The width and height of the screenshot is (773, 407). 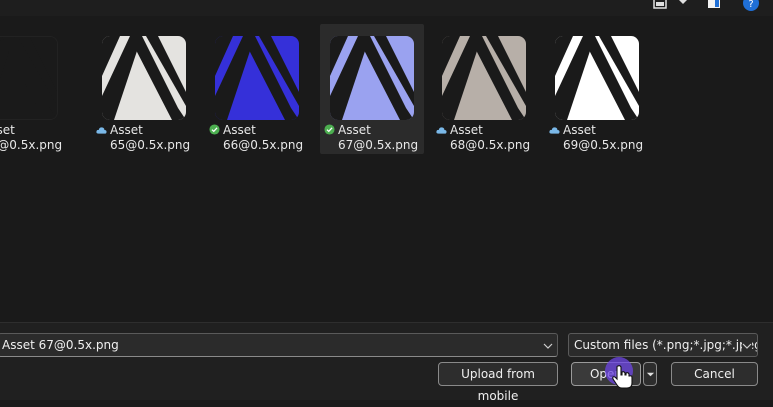 I want to click on file-type-select: Custom files (*.png;*.jpg;*.jpeg, so click(x=663, y=345).